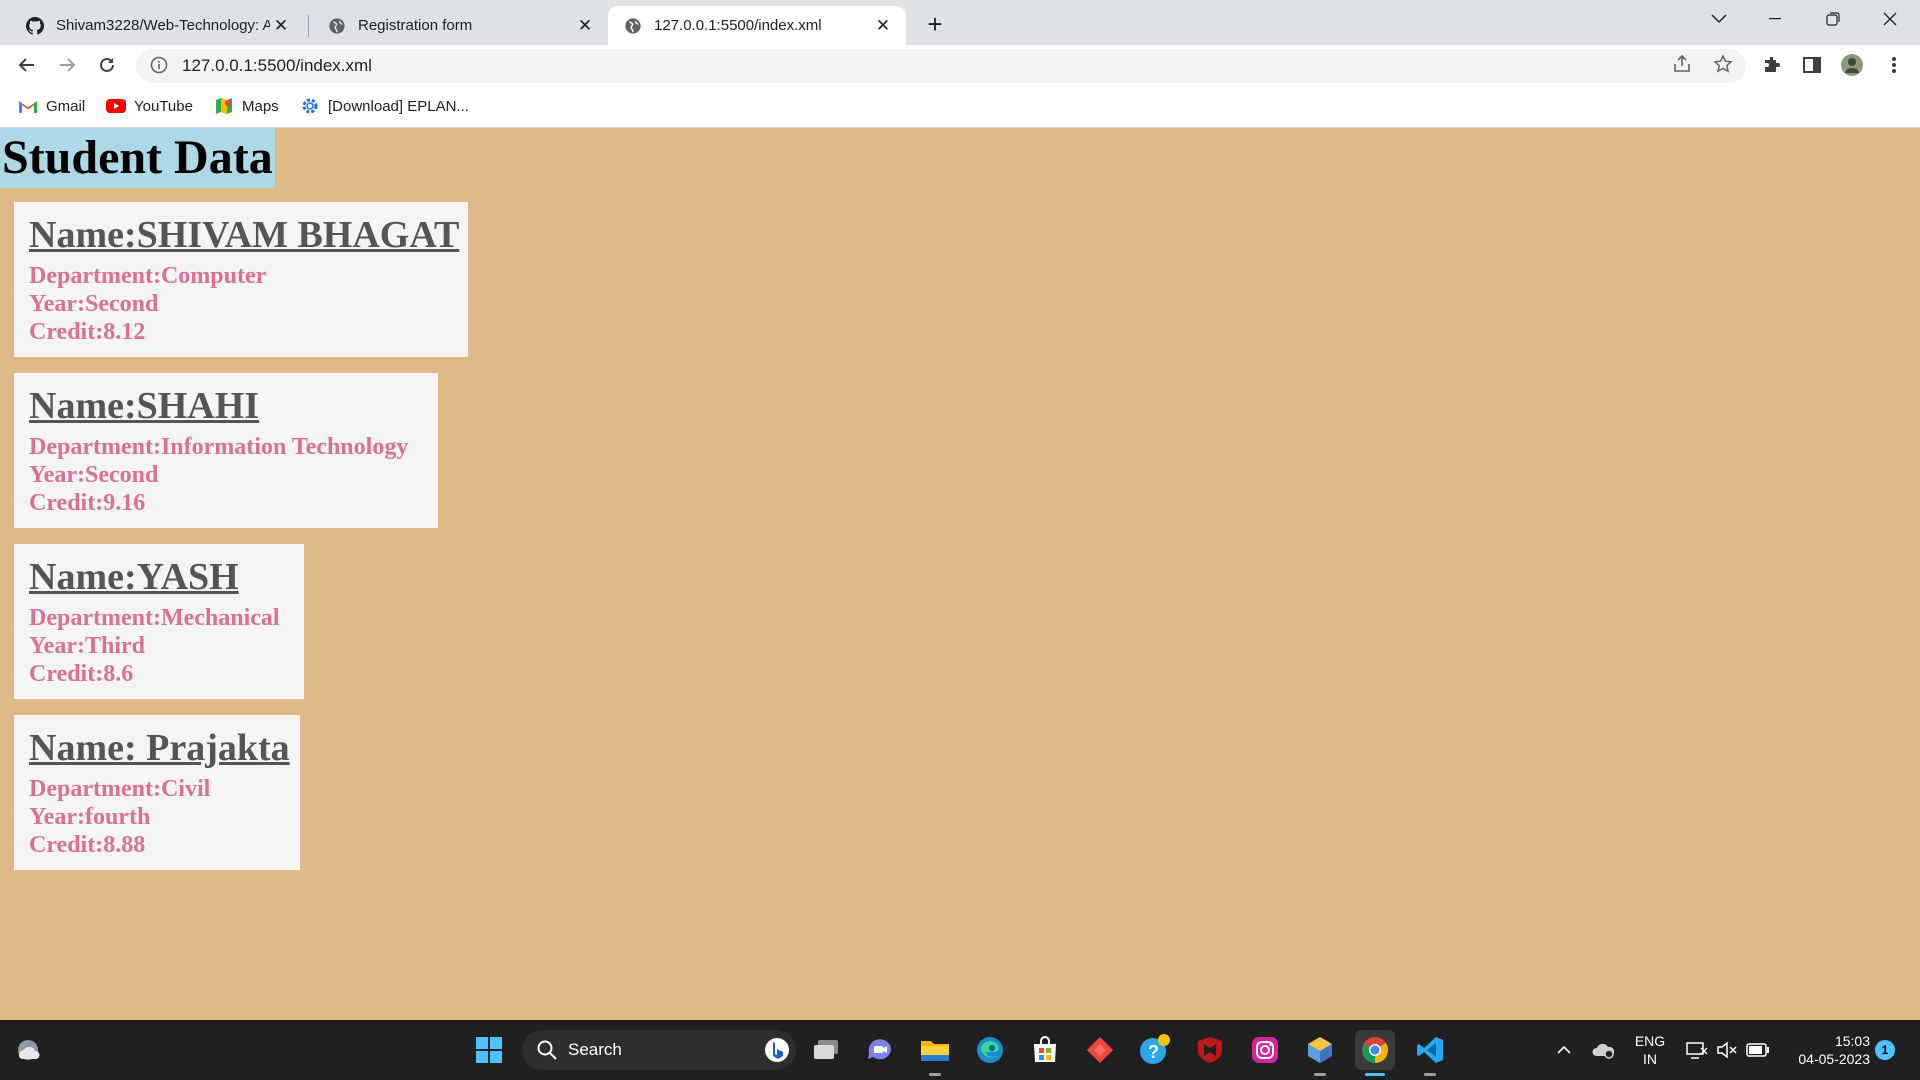  I want to click on tab-title: Shivam3228/Web-Technology: A, so click(163, 25).